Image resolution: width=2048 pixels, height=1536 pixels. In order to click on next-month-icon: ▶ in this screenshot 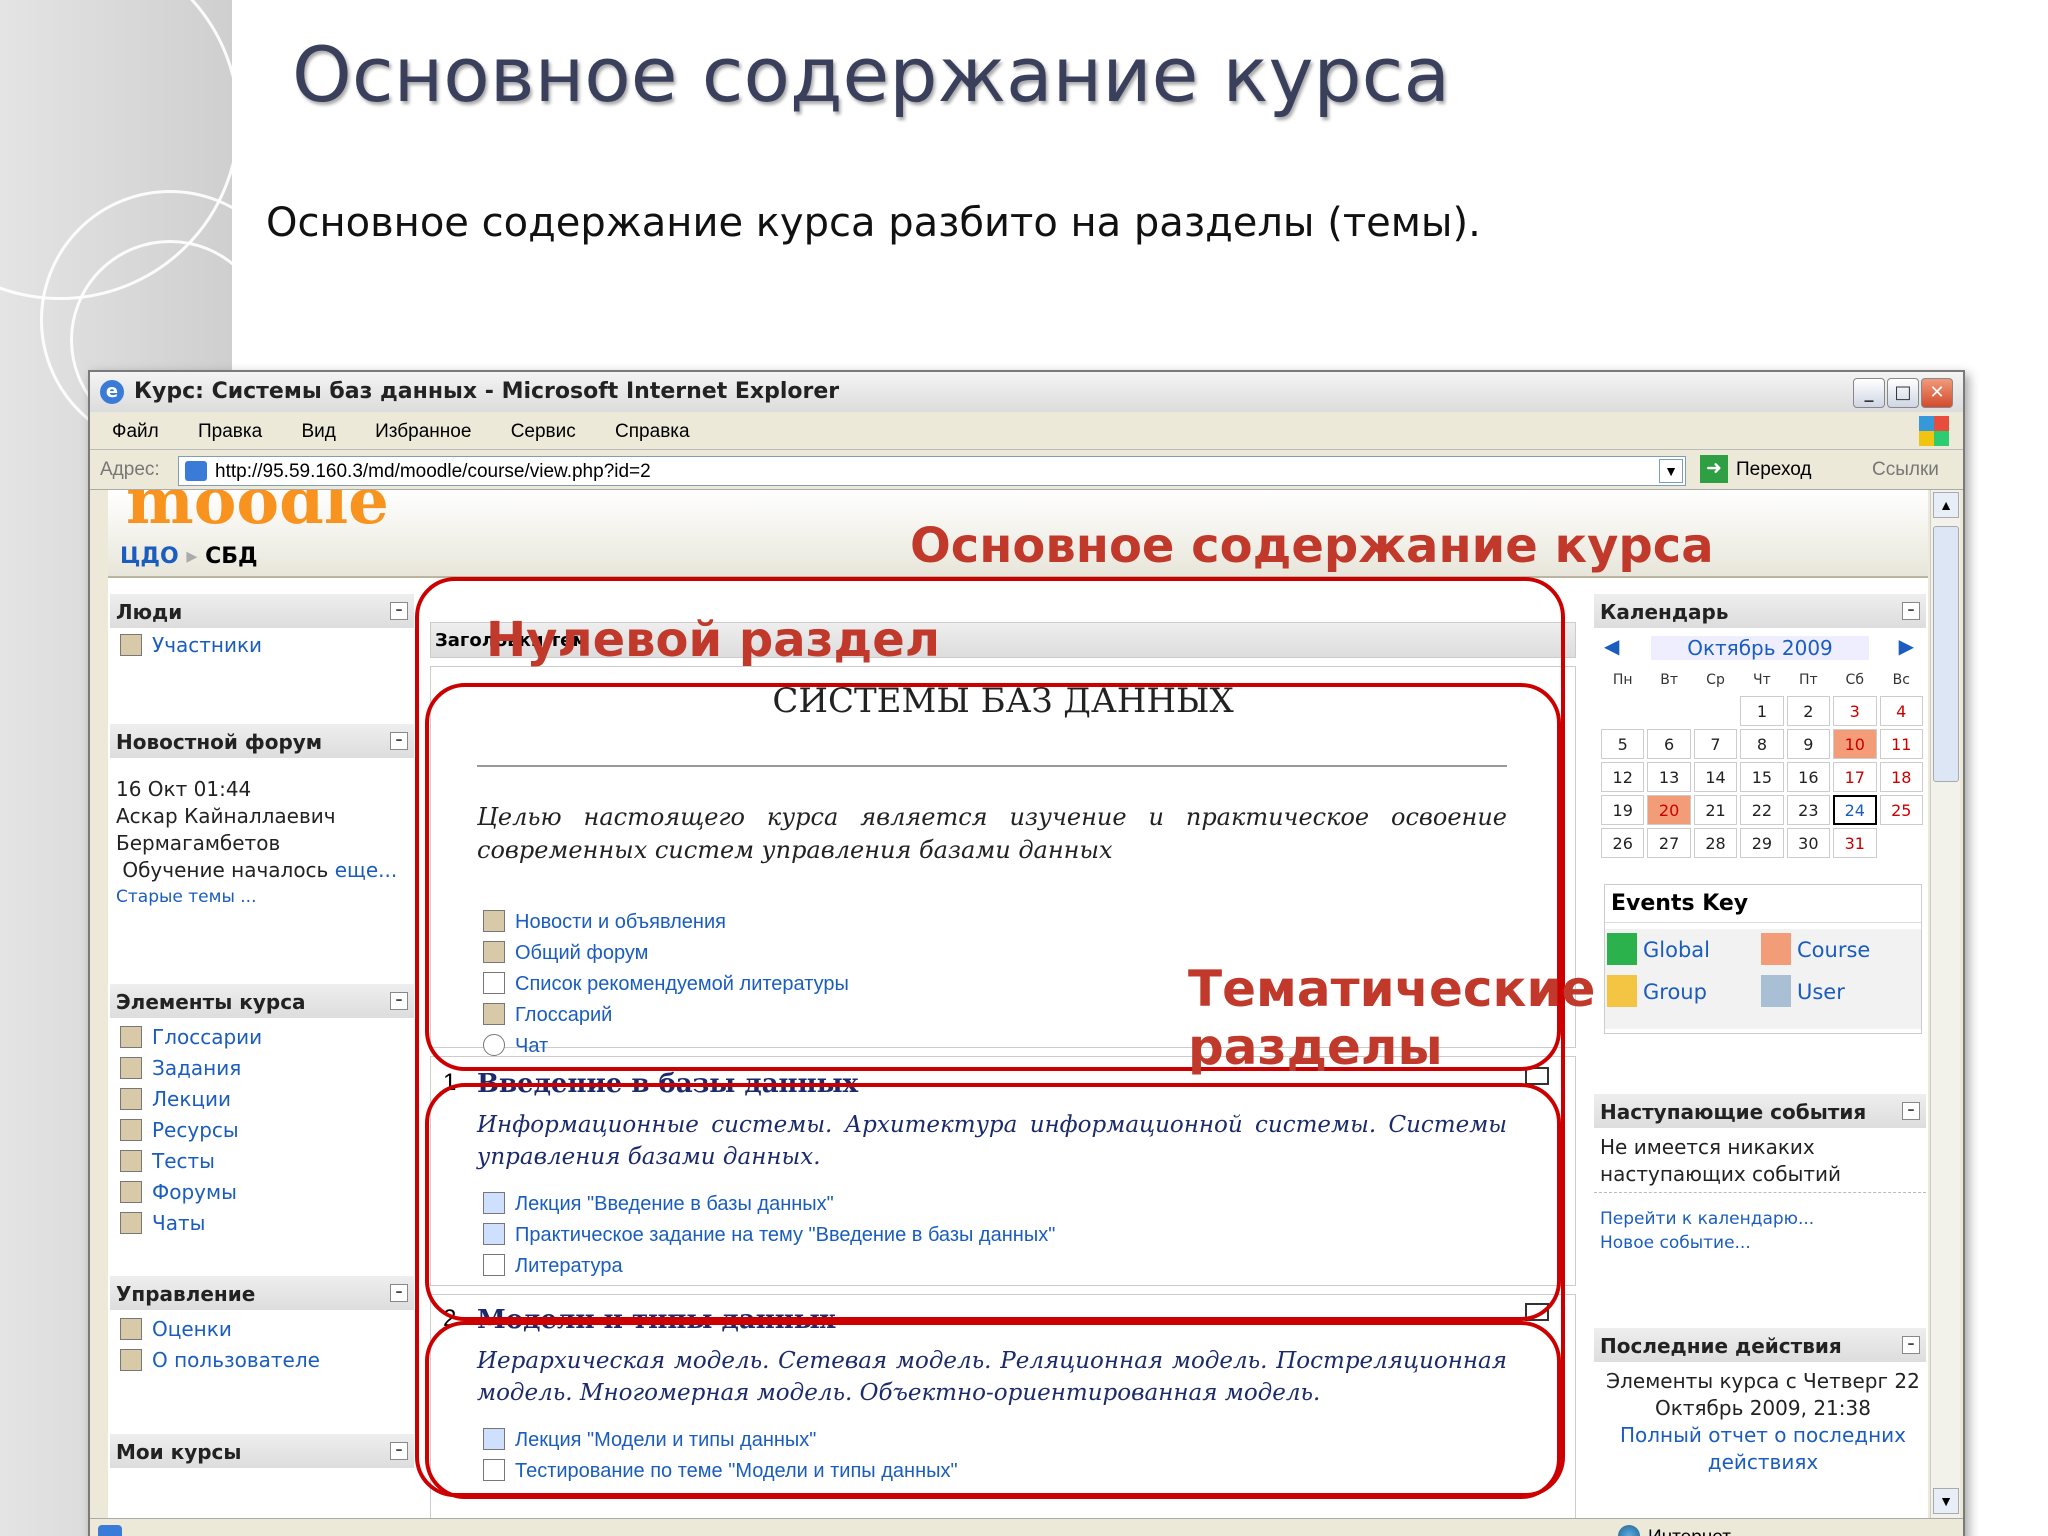, I will do `click(1906, 646)`.